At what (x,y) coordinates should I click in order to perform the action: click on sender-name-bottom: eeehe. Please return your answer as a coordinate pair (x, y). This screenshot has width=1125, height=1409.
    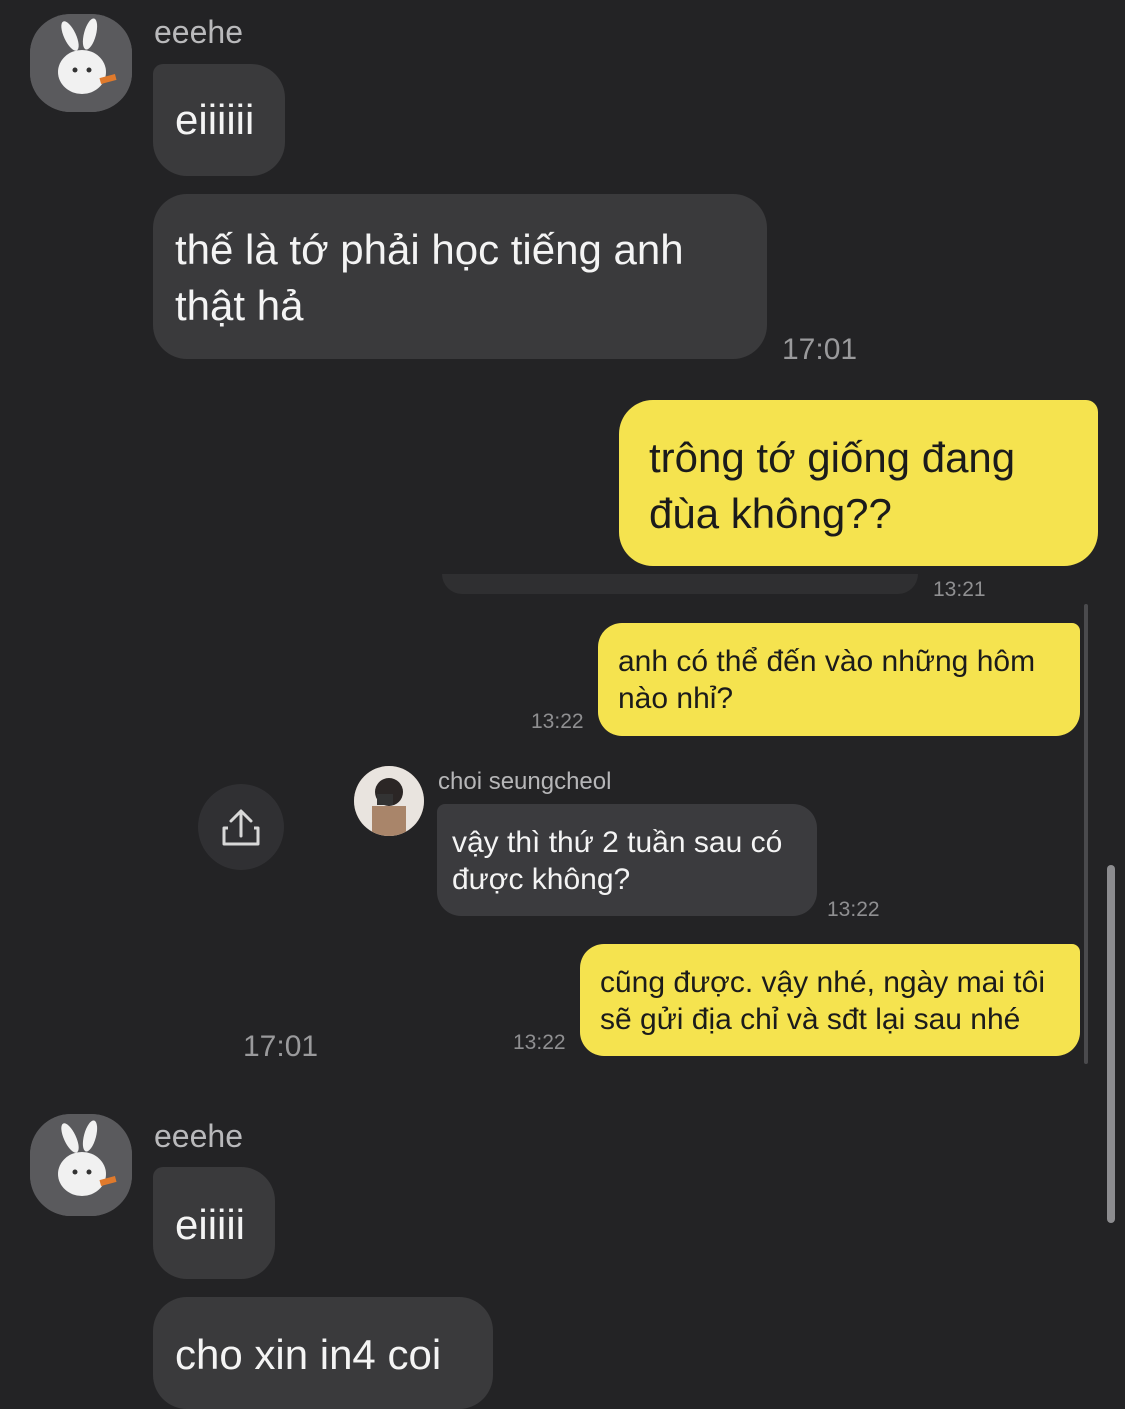
    Looking at the image, I should click on (198, 1136).